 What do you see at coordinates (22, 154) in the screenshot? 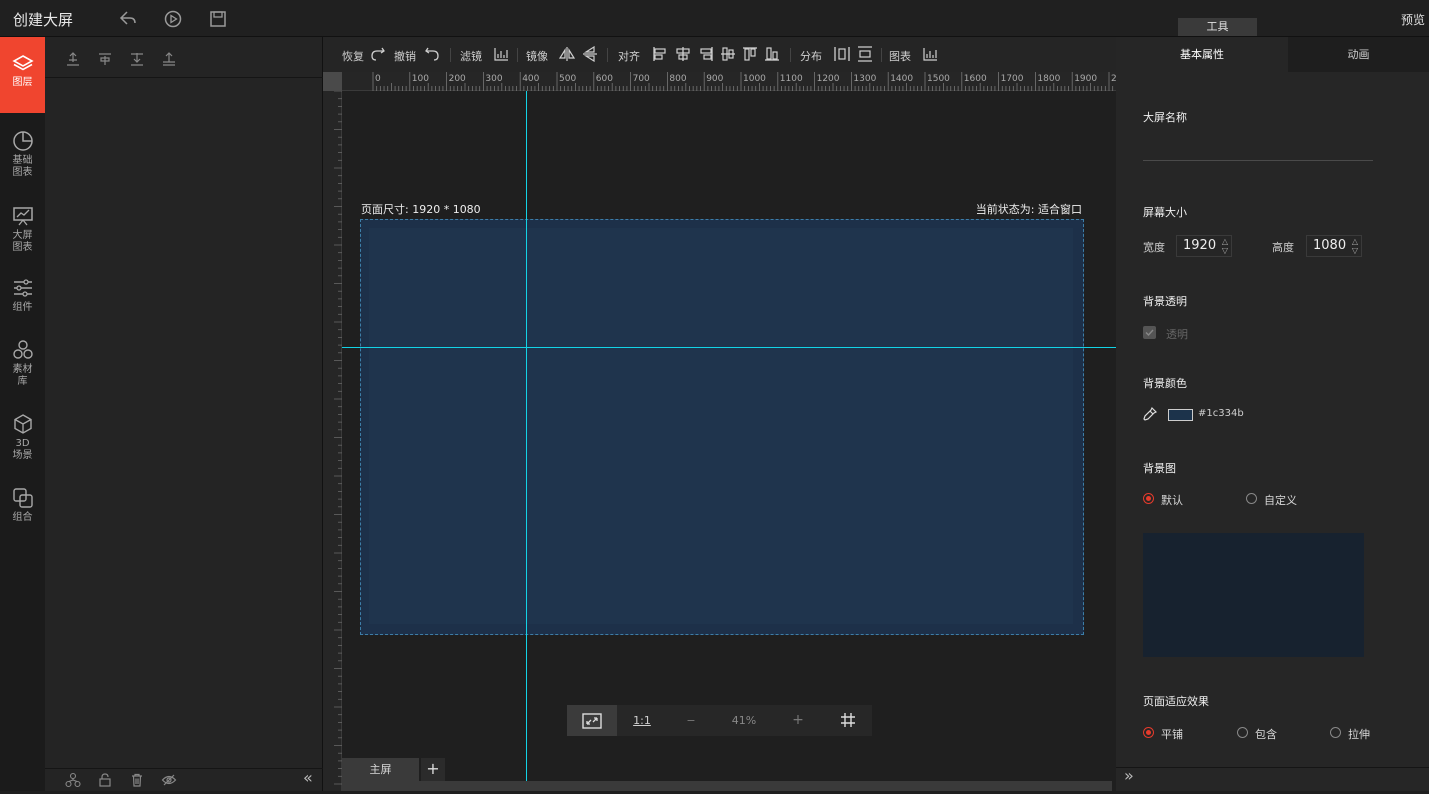
I see `nav-basic-charts: 基础 图表` at bounding box center [22, 154].